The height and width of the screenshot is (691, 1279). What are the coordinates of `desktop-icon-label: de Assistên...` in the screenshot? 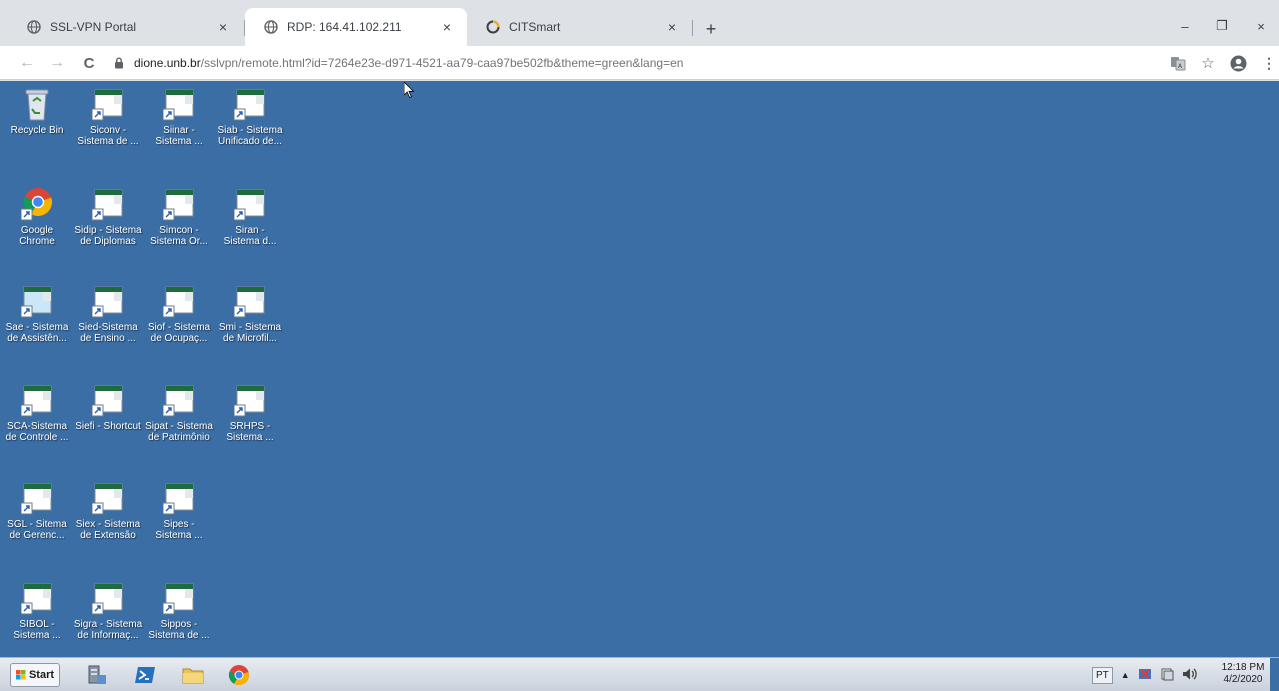 It's located at (37, 338).